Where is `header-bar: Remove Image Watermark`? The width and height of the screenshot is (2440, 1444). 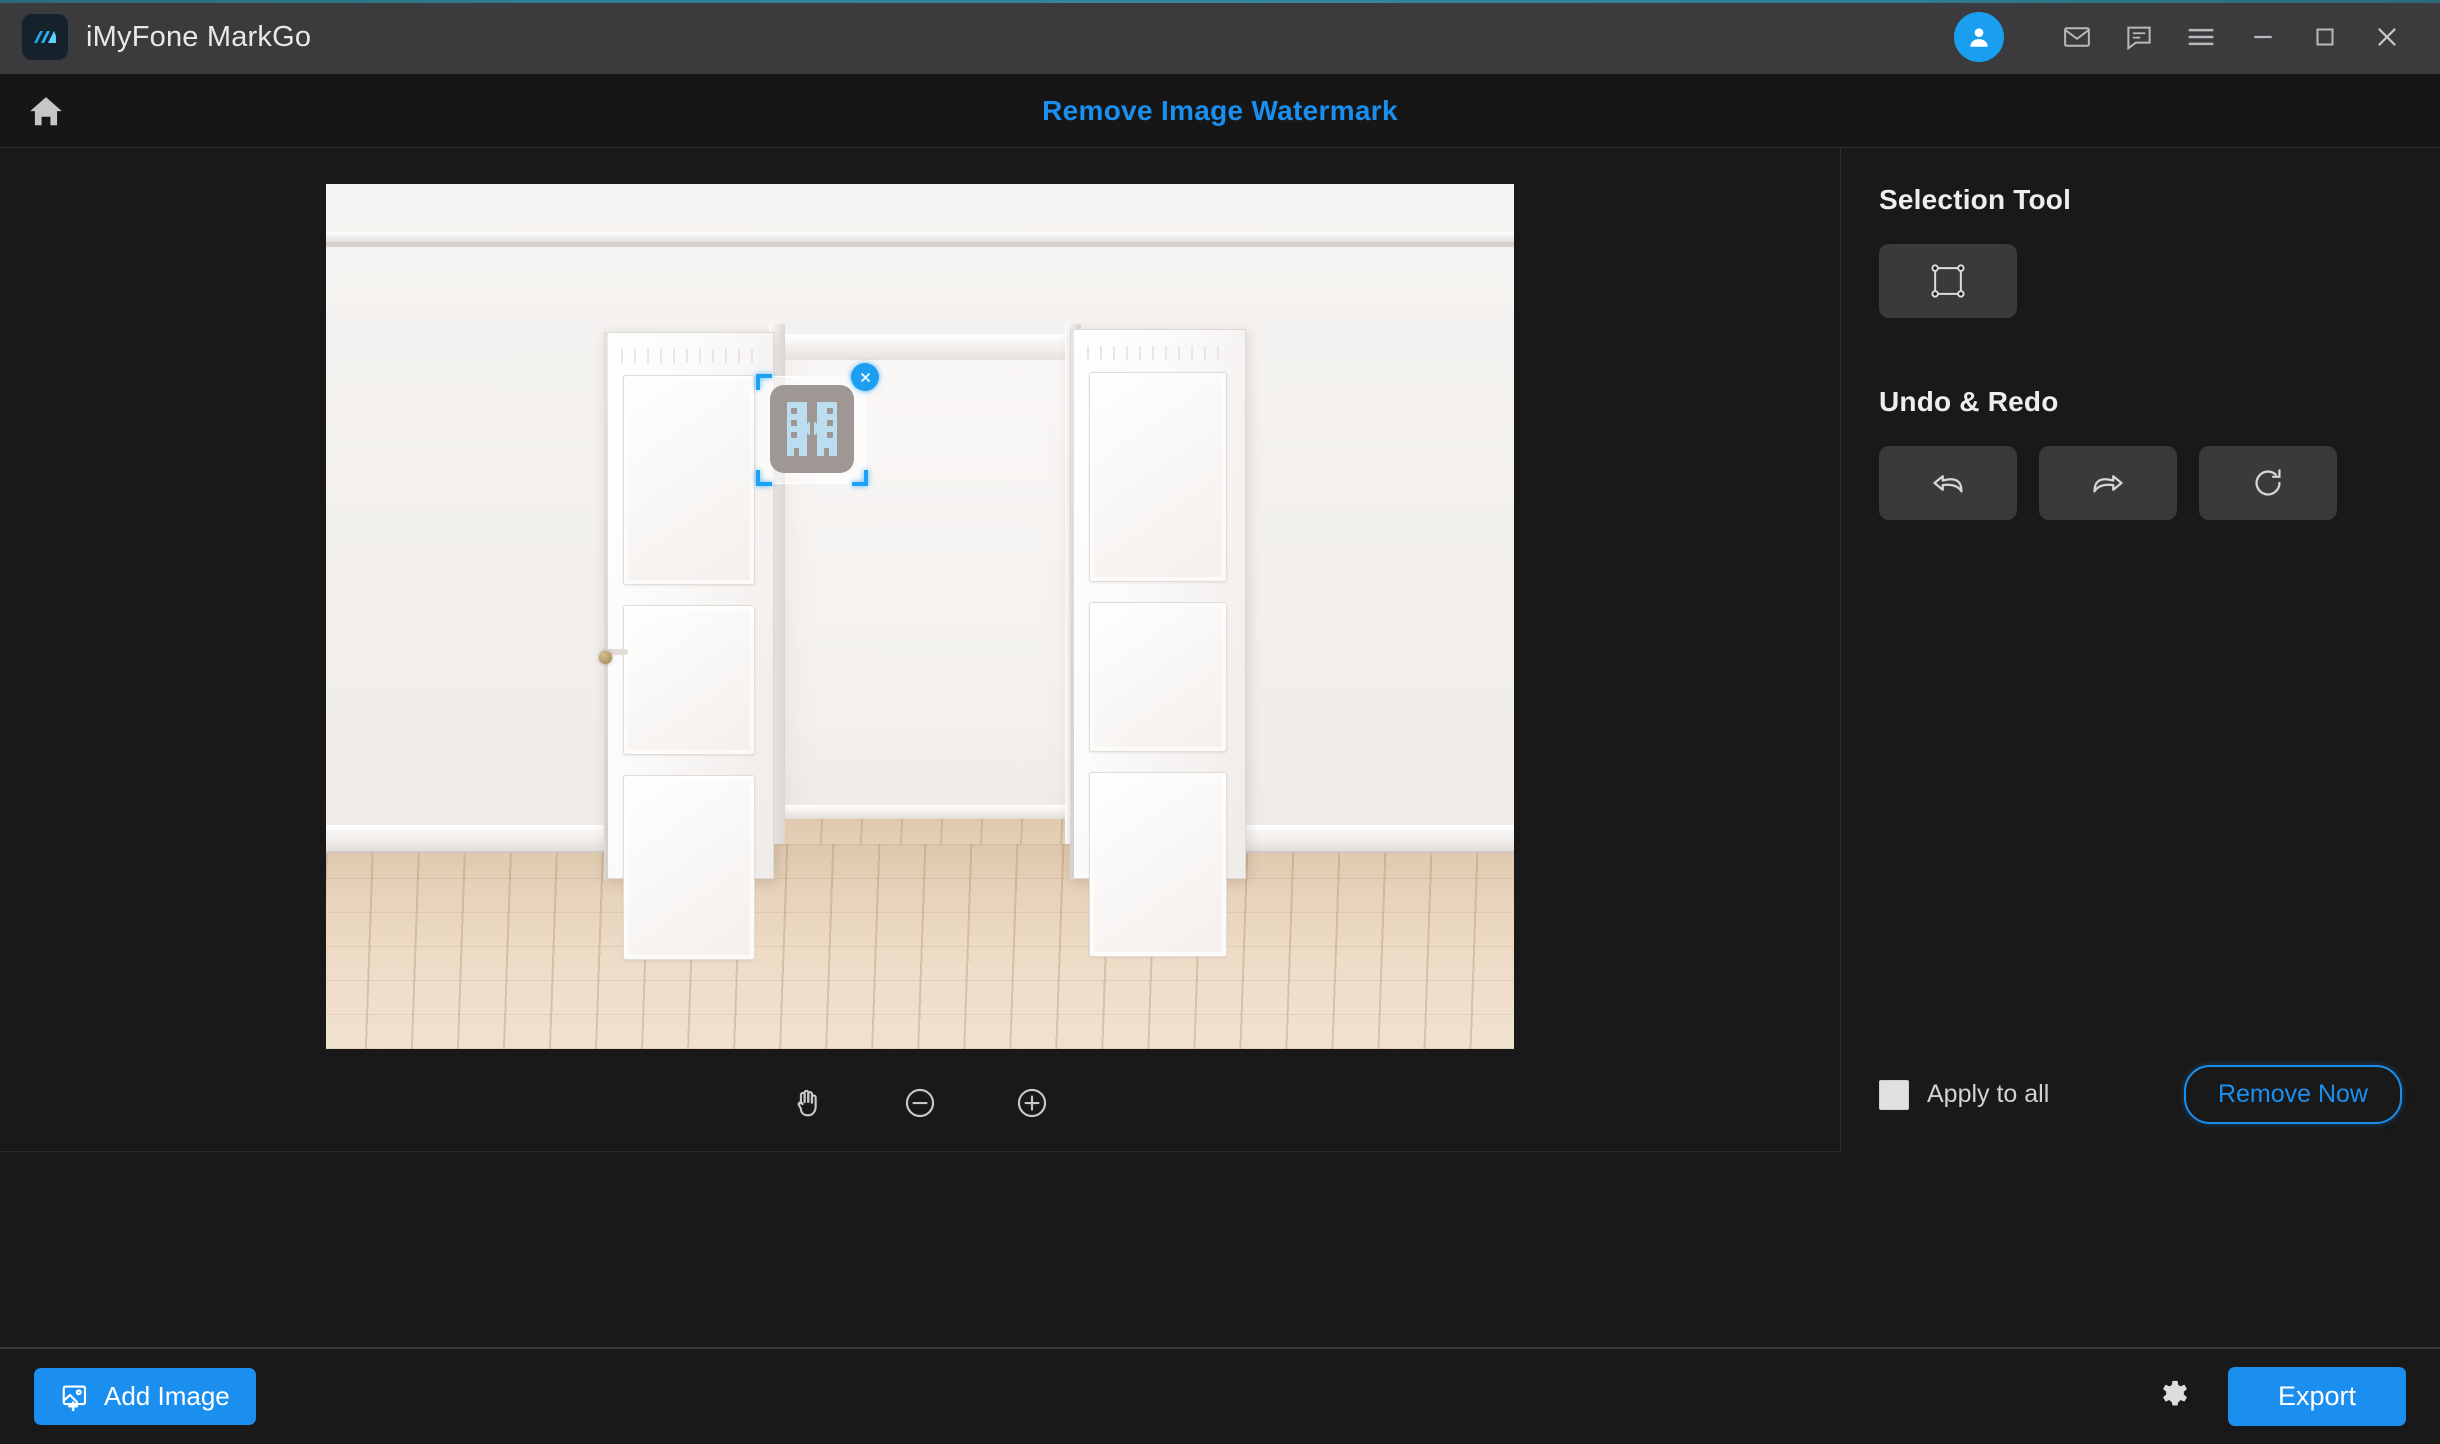 header-bar: Remove Image Watermark is located at coordinates (1220, 111).